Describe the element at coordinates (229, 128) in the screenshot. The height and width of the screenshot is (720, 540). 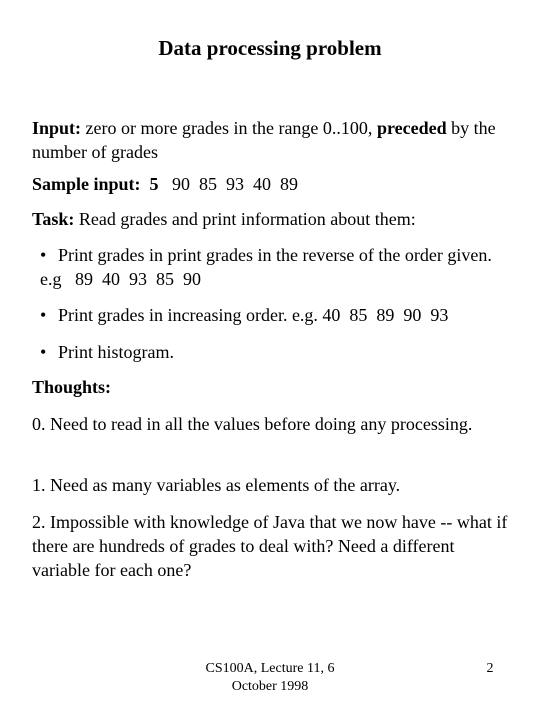
I see `input-text: zero or more grades in the range 0..100,` at that location.